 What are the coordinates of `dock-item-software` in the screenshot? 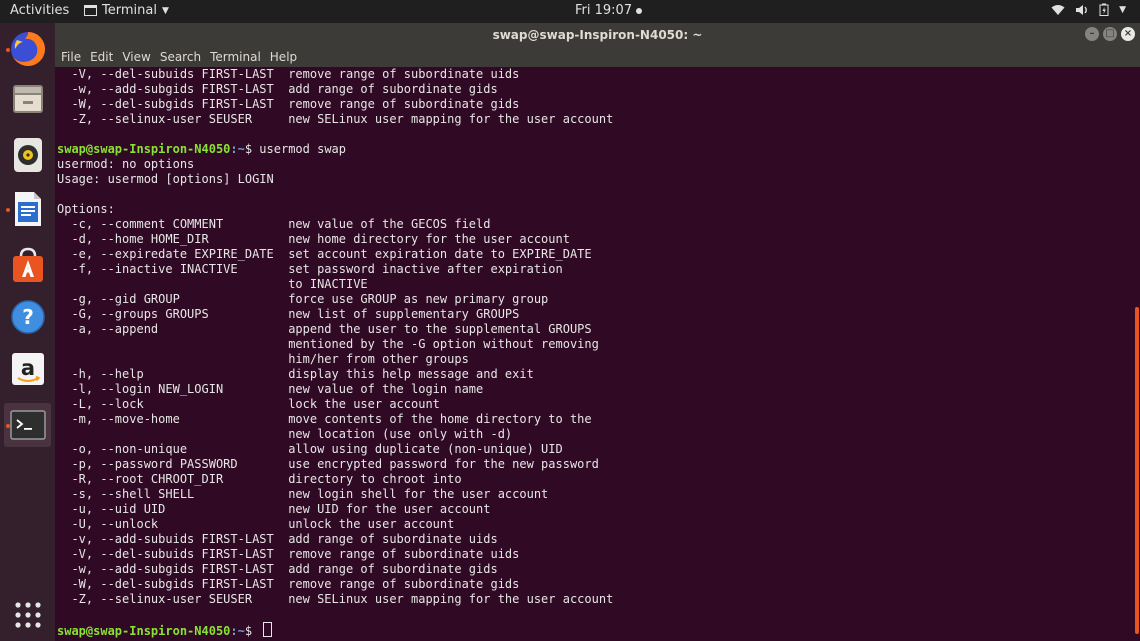 It's located at (27, 265).